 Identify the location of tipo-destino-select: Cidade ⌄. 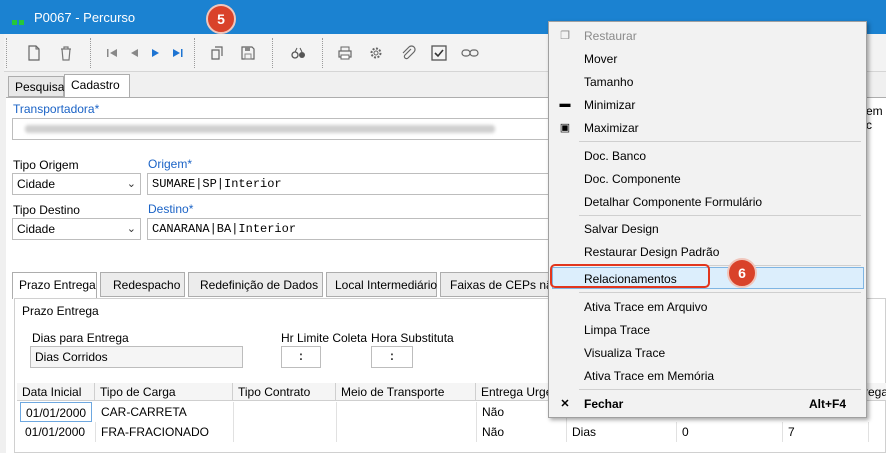
(76, 229).